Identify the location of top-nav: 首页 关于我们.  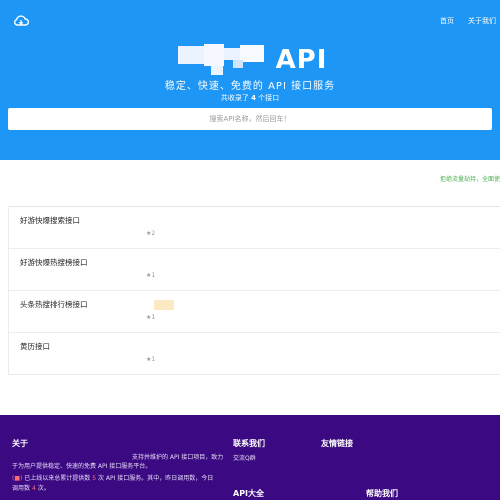
(470, 21).